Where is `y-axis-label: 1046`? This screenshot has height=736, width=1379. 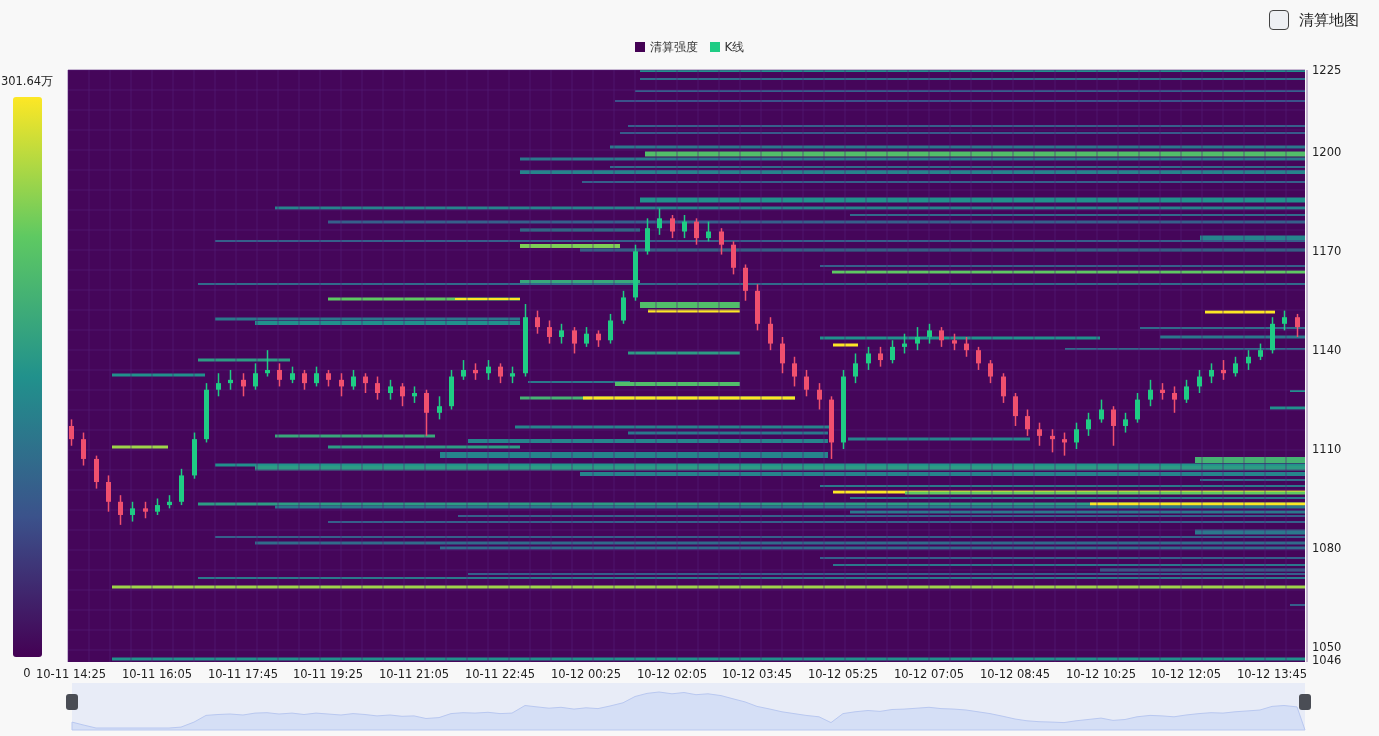 y-axis-label: 1046 is located at coordinates (1327, 660).